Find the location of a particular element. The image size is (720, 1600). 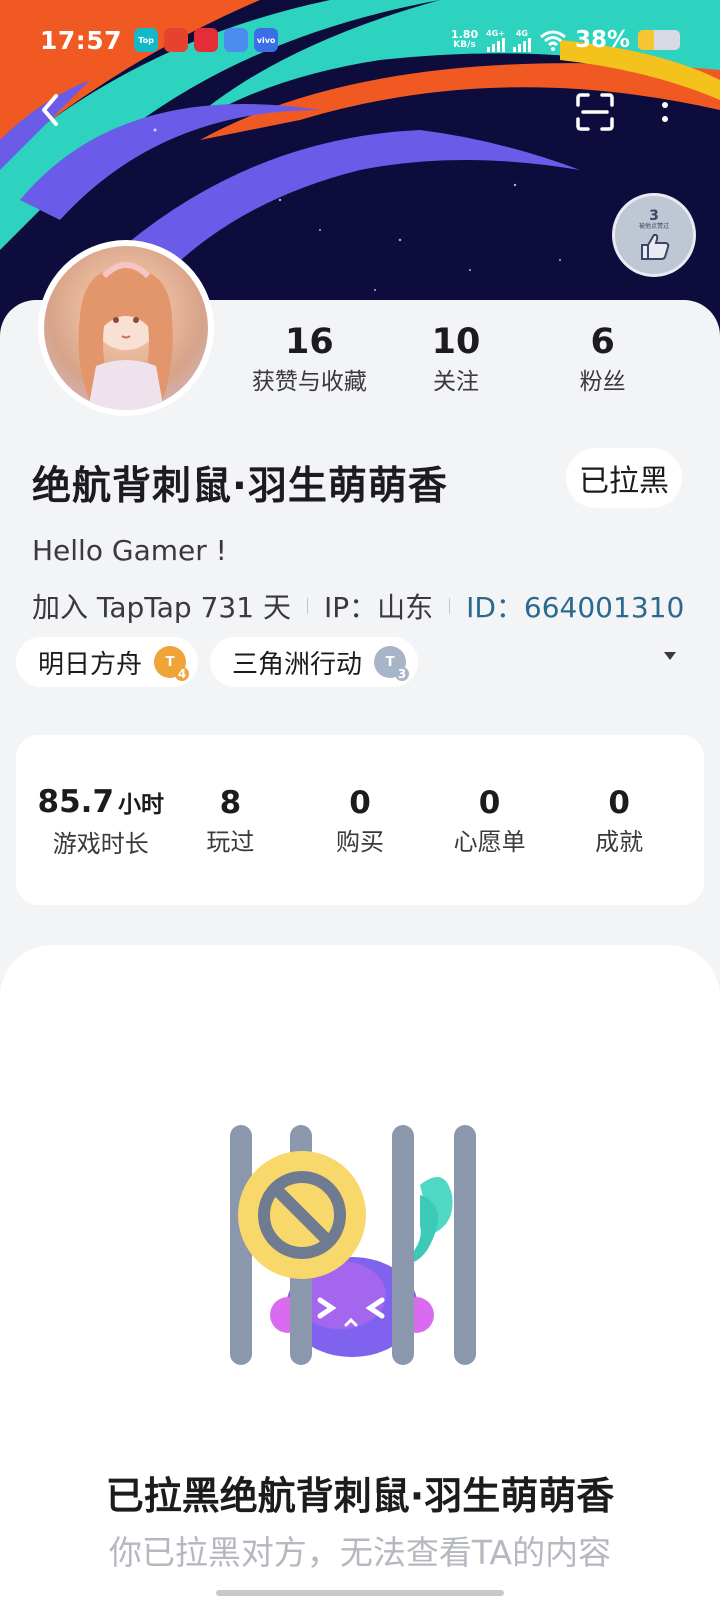

level-badge-icon: T3 is located at coordinates (392, 663).